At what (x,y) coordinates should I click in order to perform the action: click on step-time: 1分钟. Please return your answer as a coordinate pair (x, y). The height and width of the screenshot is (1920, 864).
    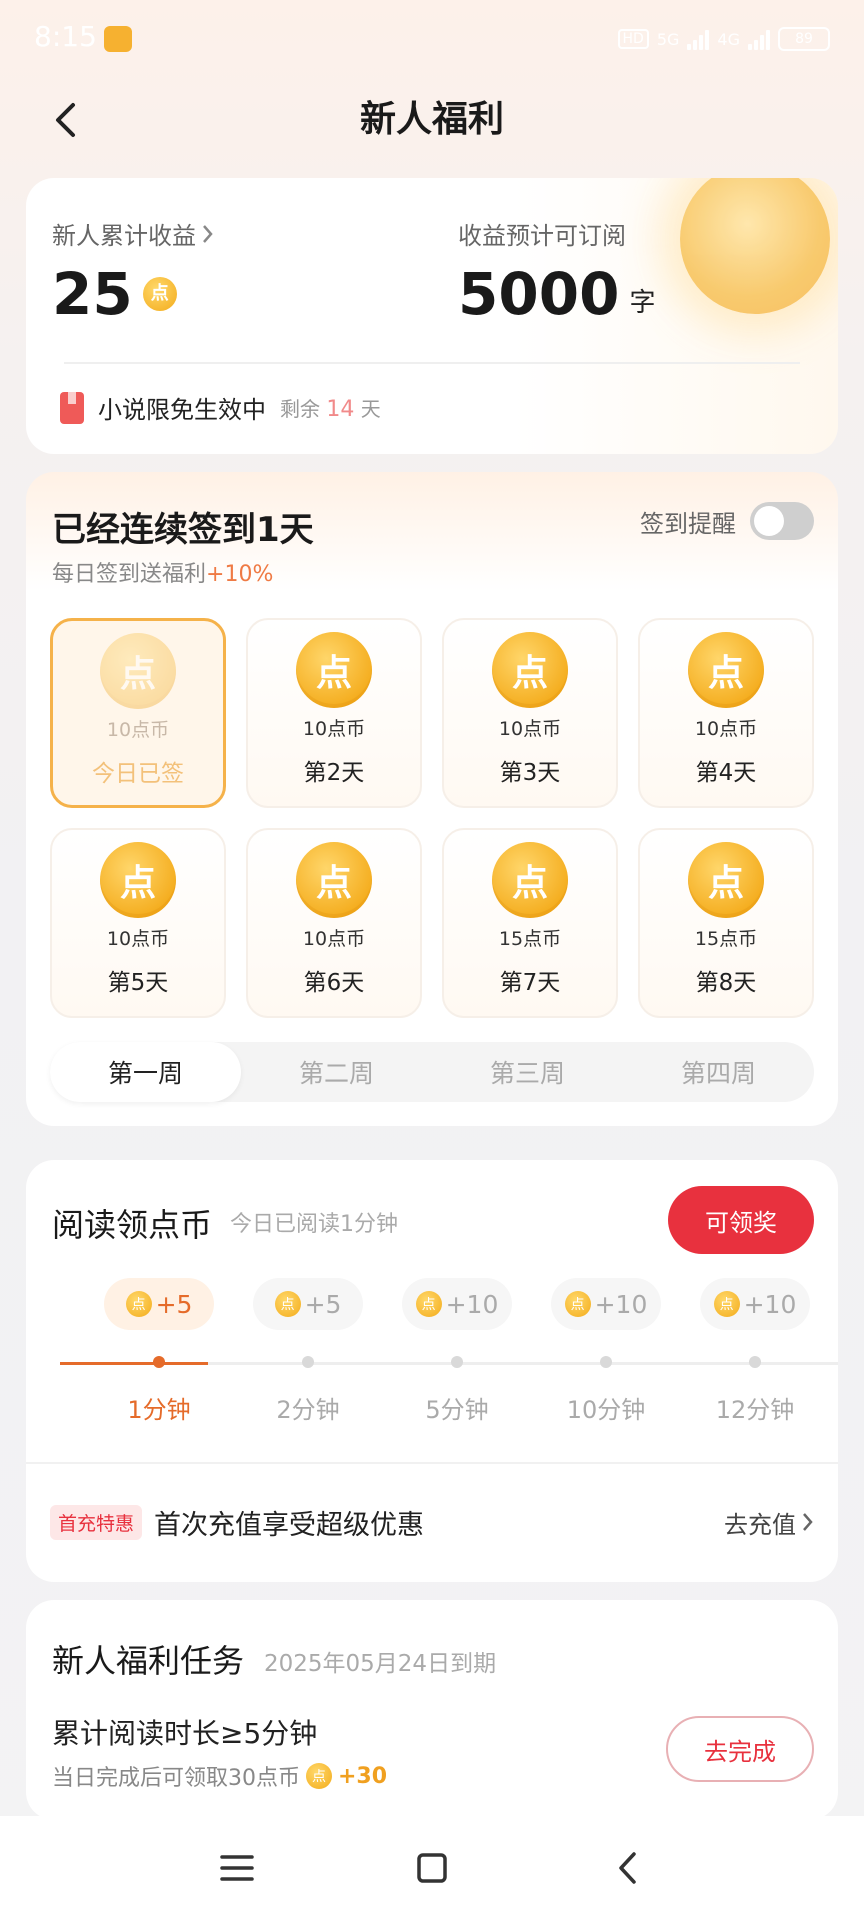
    Looking at the image, I should click on (159, 1410).